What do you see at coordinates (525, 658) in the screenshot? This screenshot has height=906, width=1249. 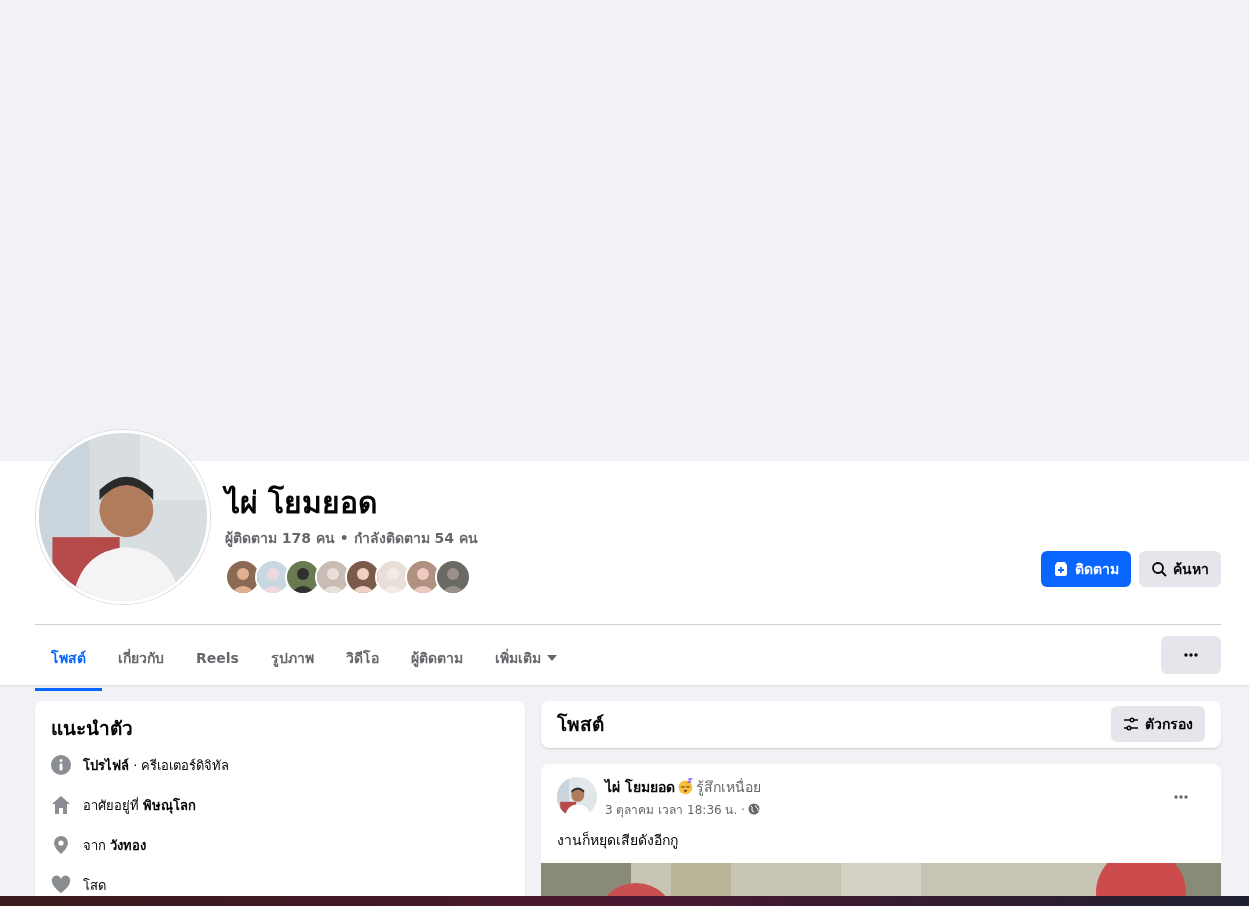 I see `tab: เพิ่มเติม` at bounding box center [525, 658].